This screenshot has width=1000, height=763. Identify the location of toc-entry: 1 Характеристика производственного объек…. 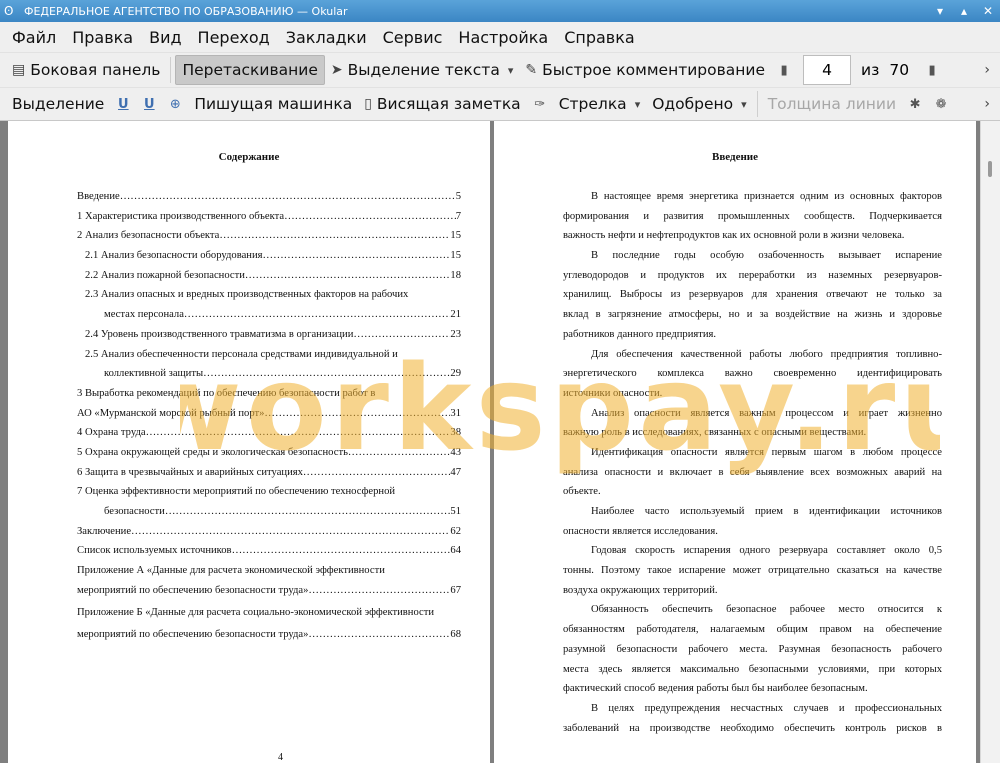
(269, 217).